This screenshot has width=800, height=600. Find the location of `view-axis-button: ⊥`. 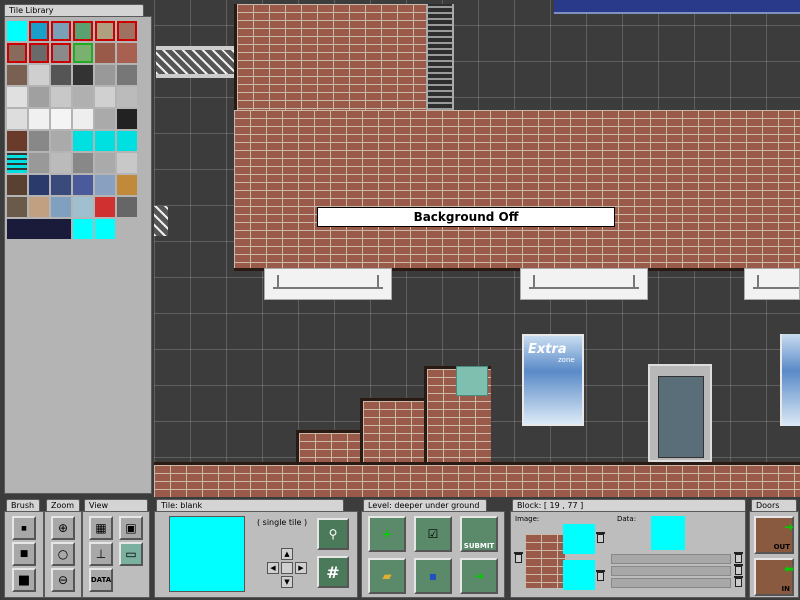

view-axis-button: ⊥ is located at coordinates (101, 554).